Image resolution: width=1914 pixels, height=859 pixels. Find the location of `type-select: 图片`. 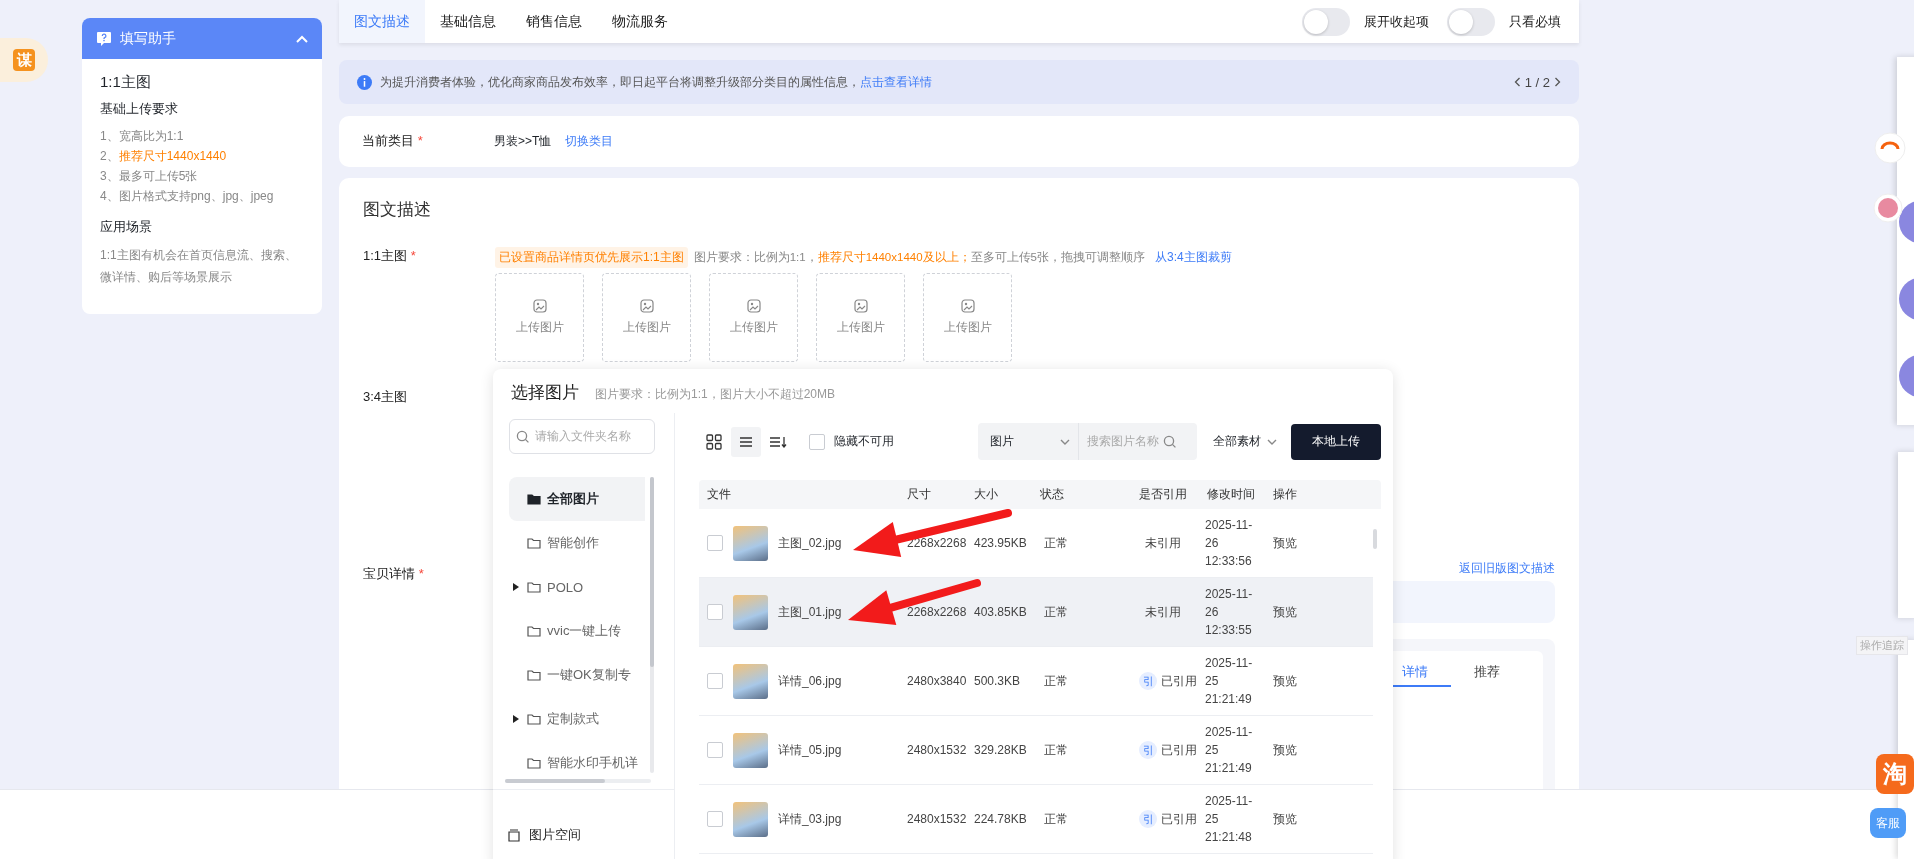

type-select: 图片 is located at coordinates (1028, 441).